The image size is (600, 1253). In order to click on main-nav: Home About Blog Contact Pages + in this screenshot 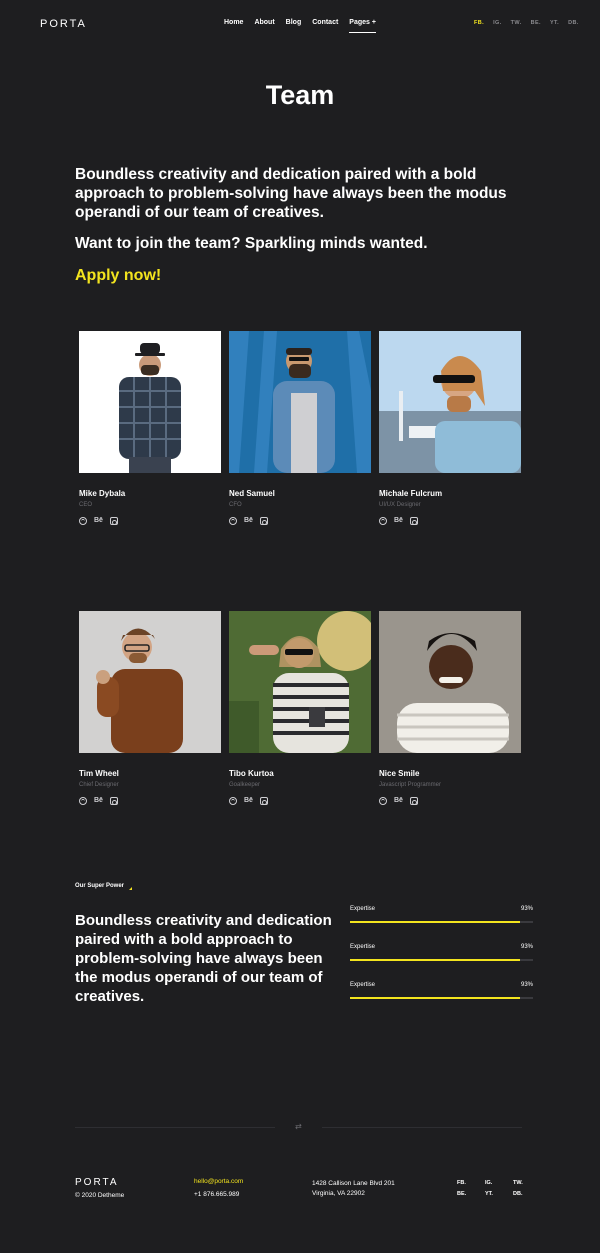, I will do `click(300, 26)`.